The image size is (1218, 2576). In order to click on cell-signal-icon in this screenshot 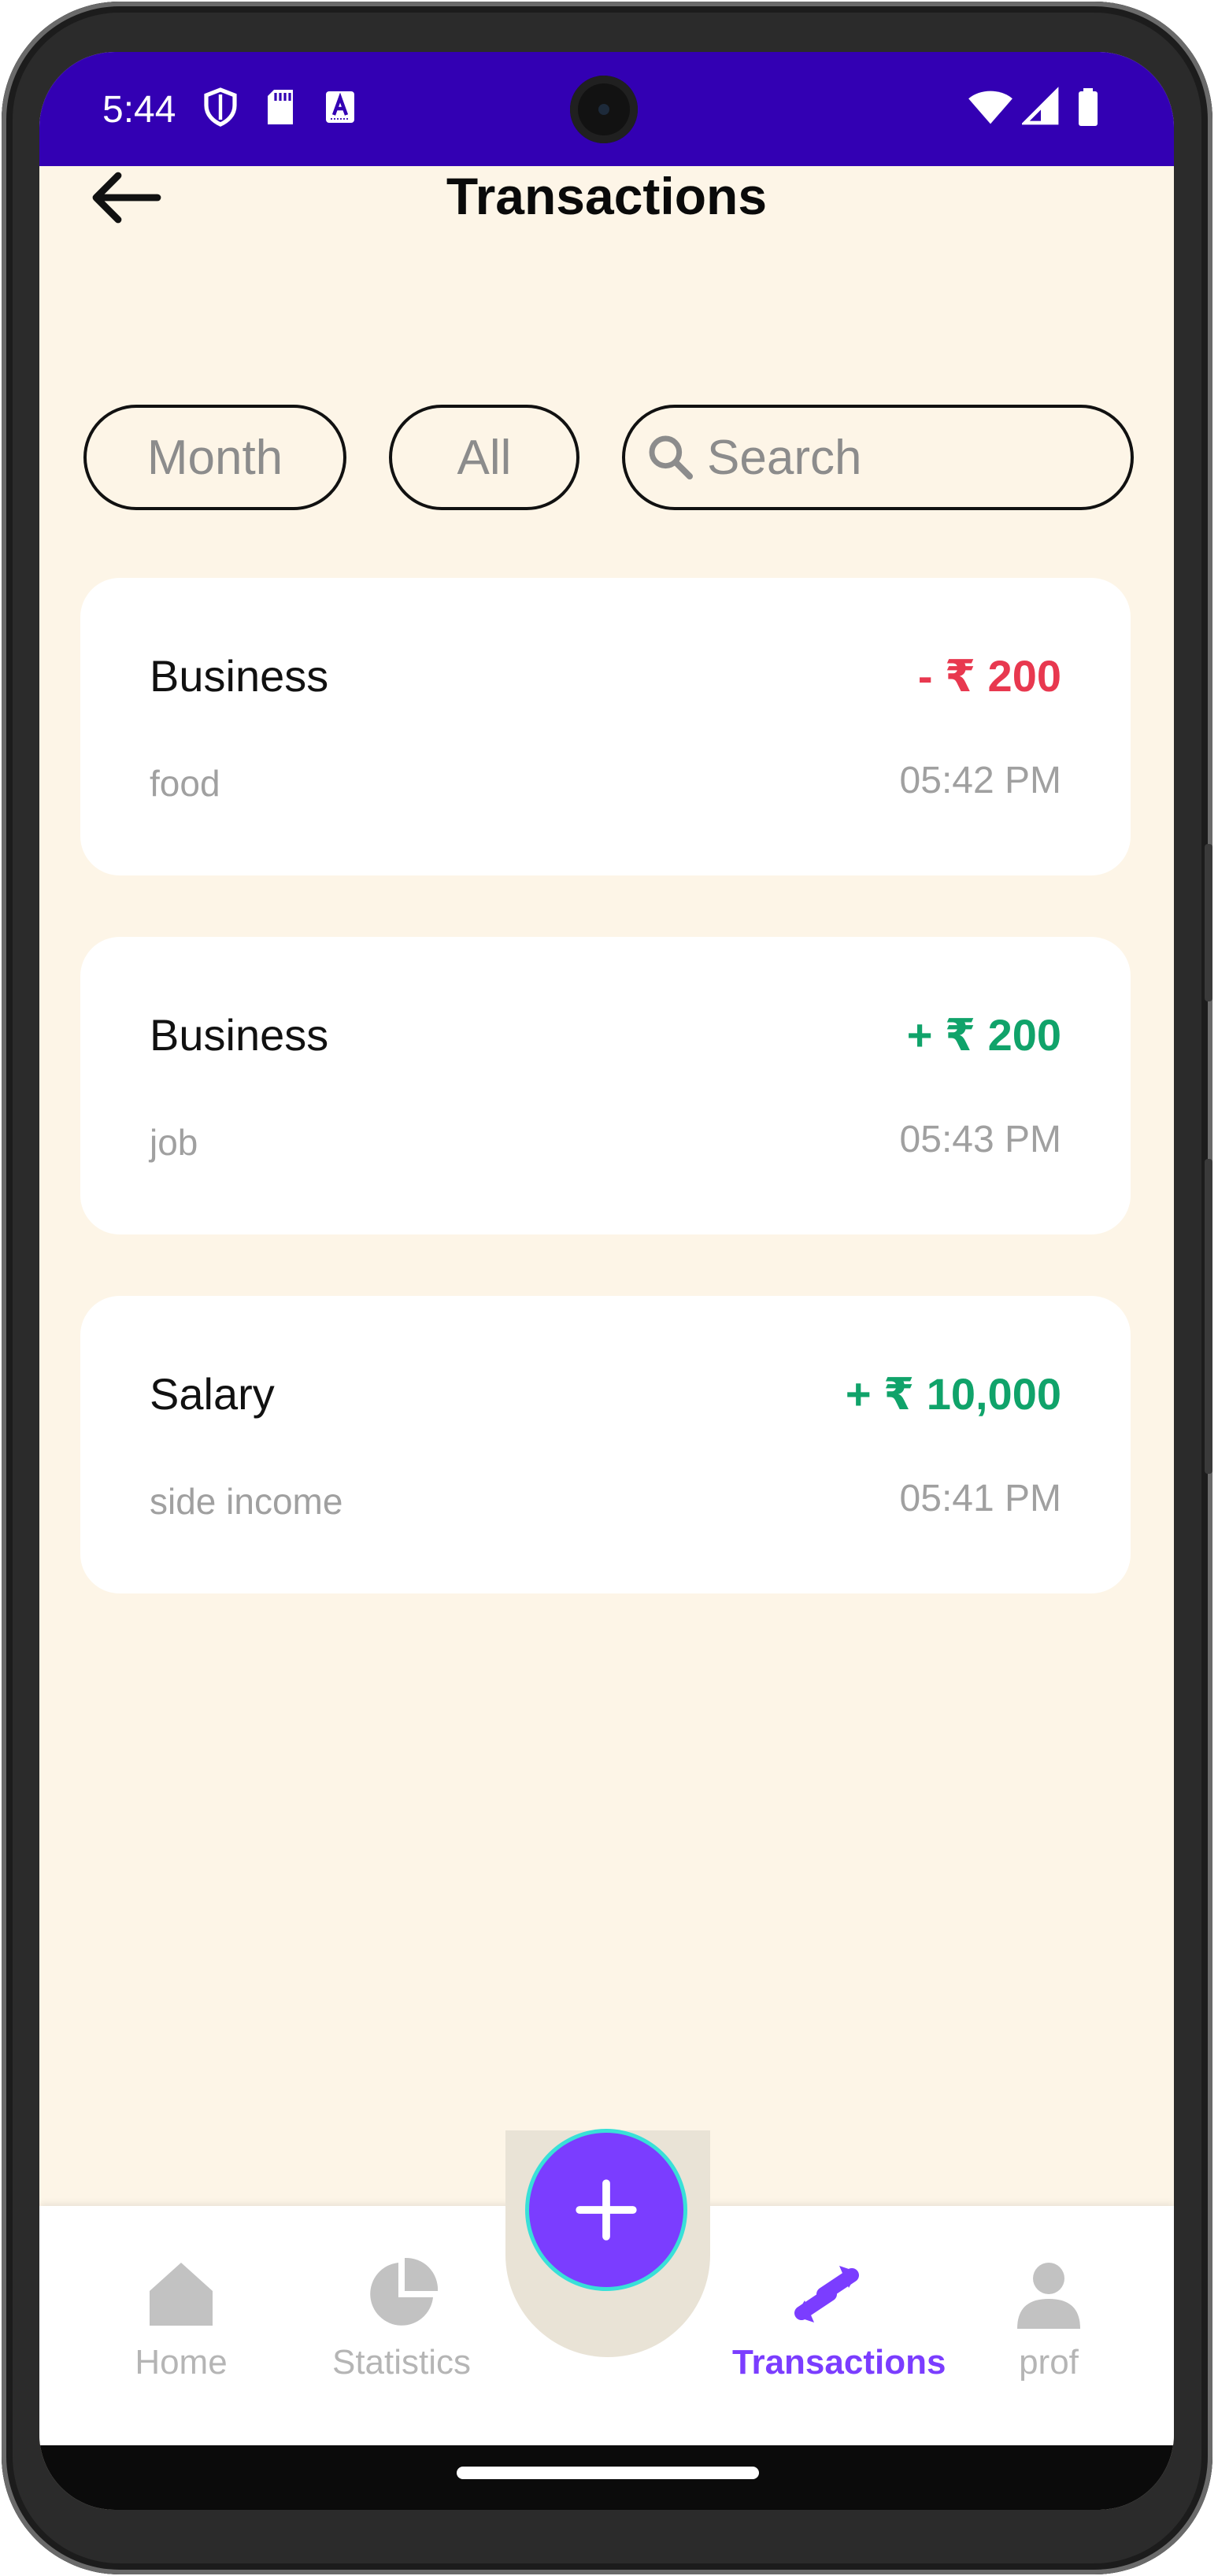, I will do `click(1040, 106)`.